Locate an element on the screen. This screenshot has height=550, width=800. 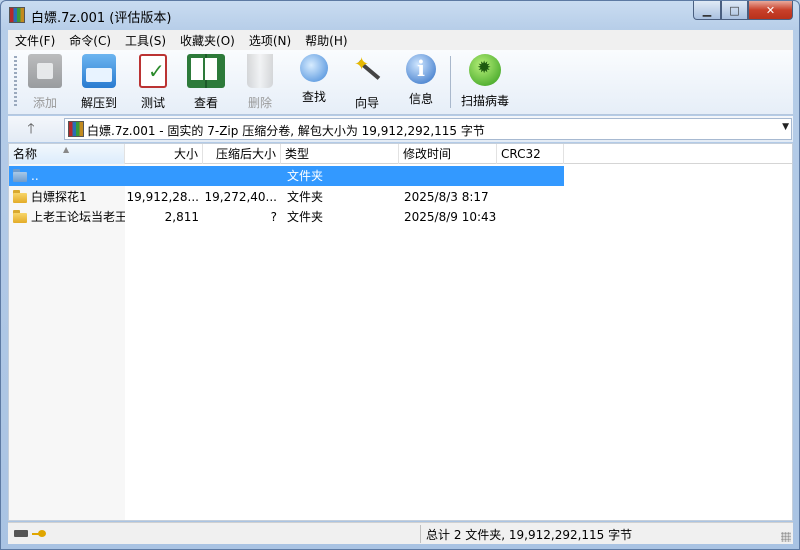
info-icon is located at coordinates (421, 69).